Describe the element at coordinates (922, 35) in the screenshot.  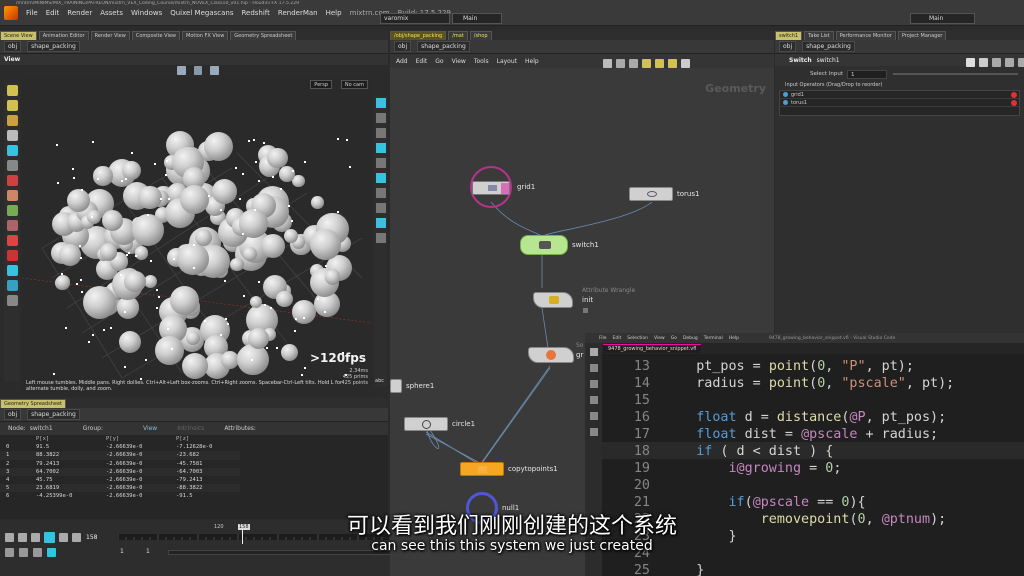
I see `tab-project-manager: Project Manager` at that location.